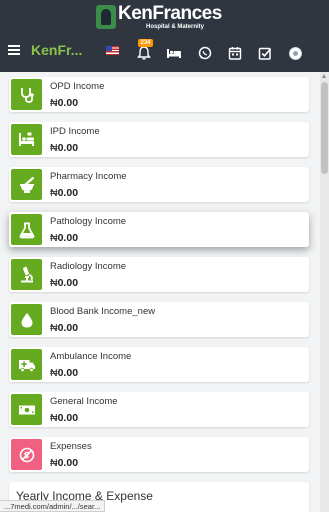  I want to click on stethoscope-icon, so click(26, 94).